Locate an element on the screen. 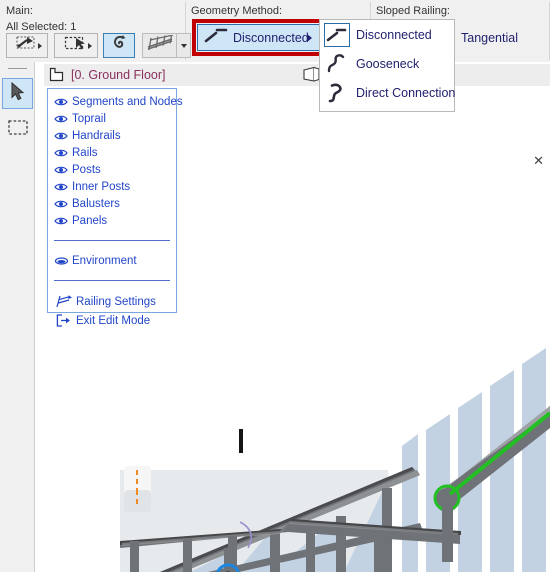 Image resolution: width=550 pixels, height=572 pixels. railing-rails-icon is located at coordinates (160, 45).